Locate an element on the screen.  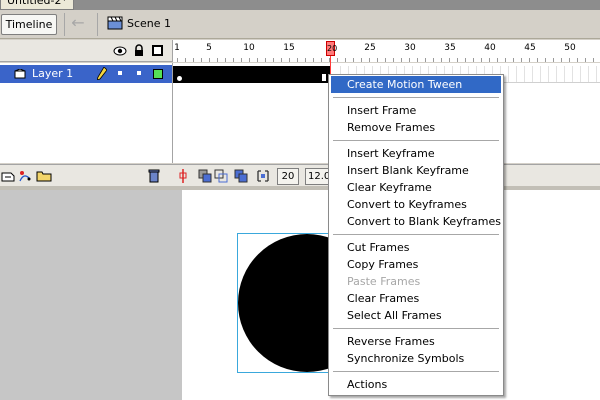
menu-item-actions: Actions is located at coordinates (416, 384).